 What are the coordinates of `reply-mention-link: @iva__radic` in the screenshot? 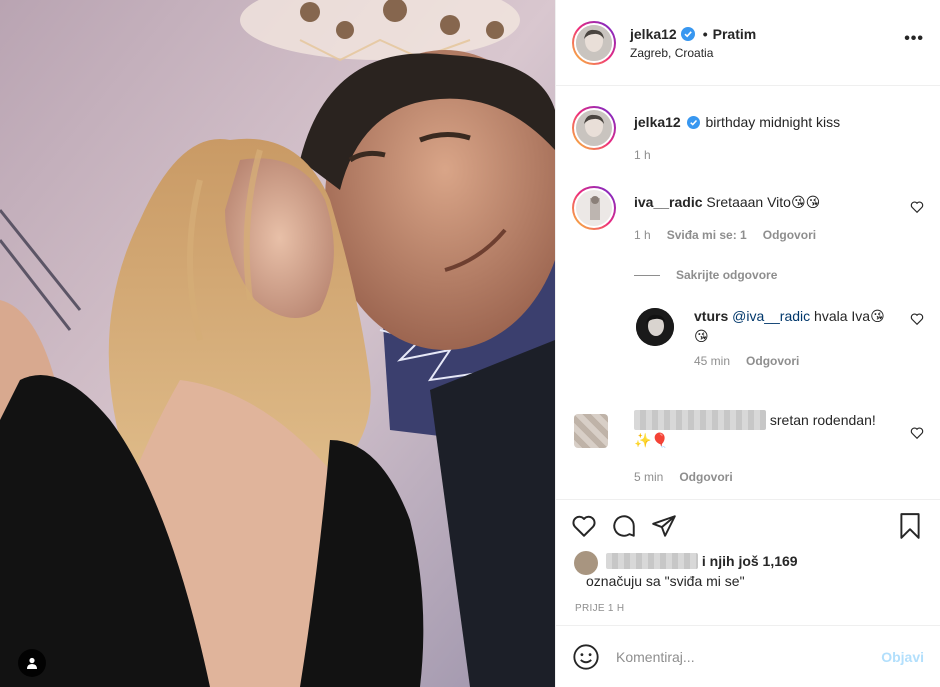 It's located at (771, 316).